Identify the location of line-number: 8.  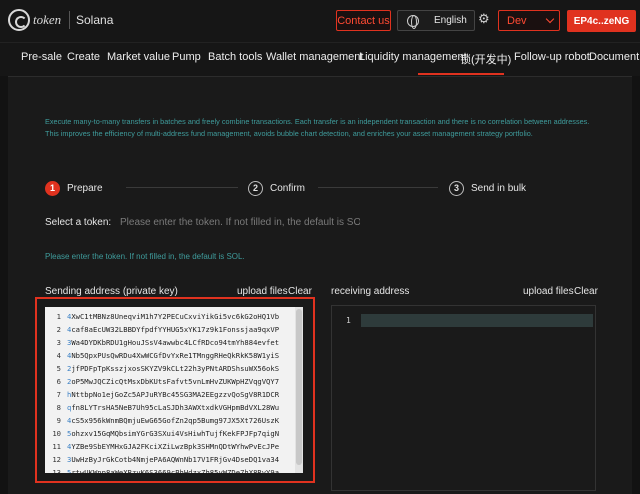
(58, 407).